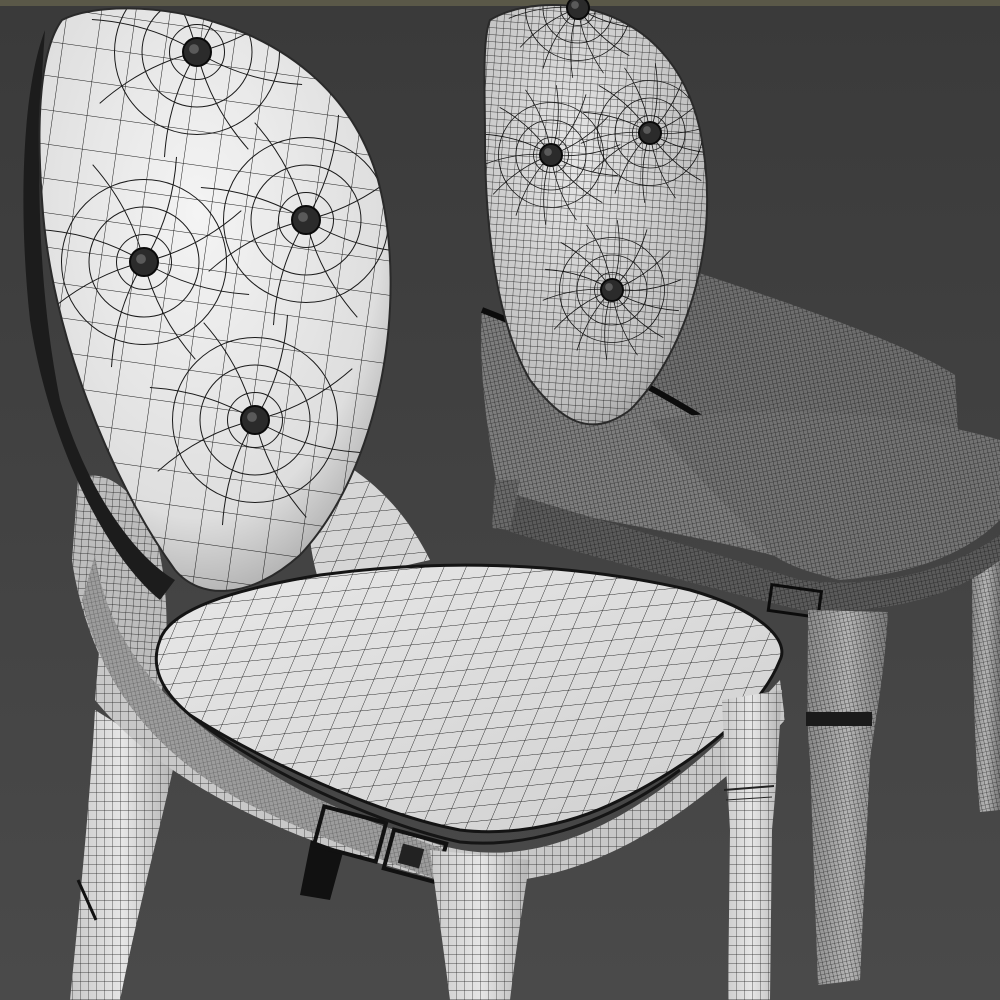 This screenshot has width=1000, height=1000. Describe the element at coordinates (500, 3) in the screenshot. I see `viewport-top-strip` at that location.